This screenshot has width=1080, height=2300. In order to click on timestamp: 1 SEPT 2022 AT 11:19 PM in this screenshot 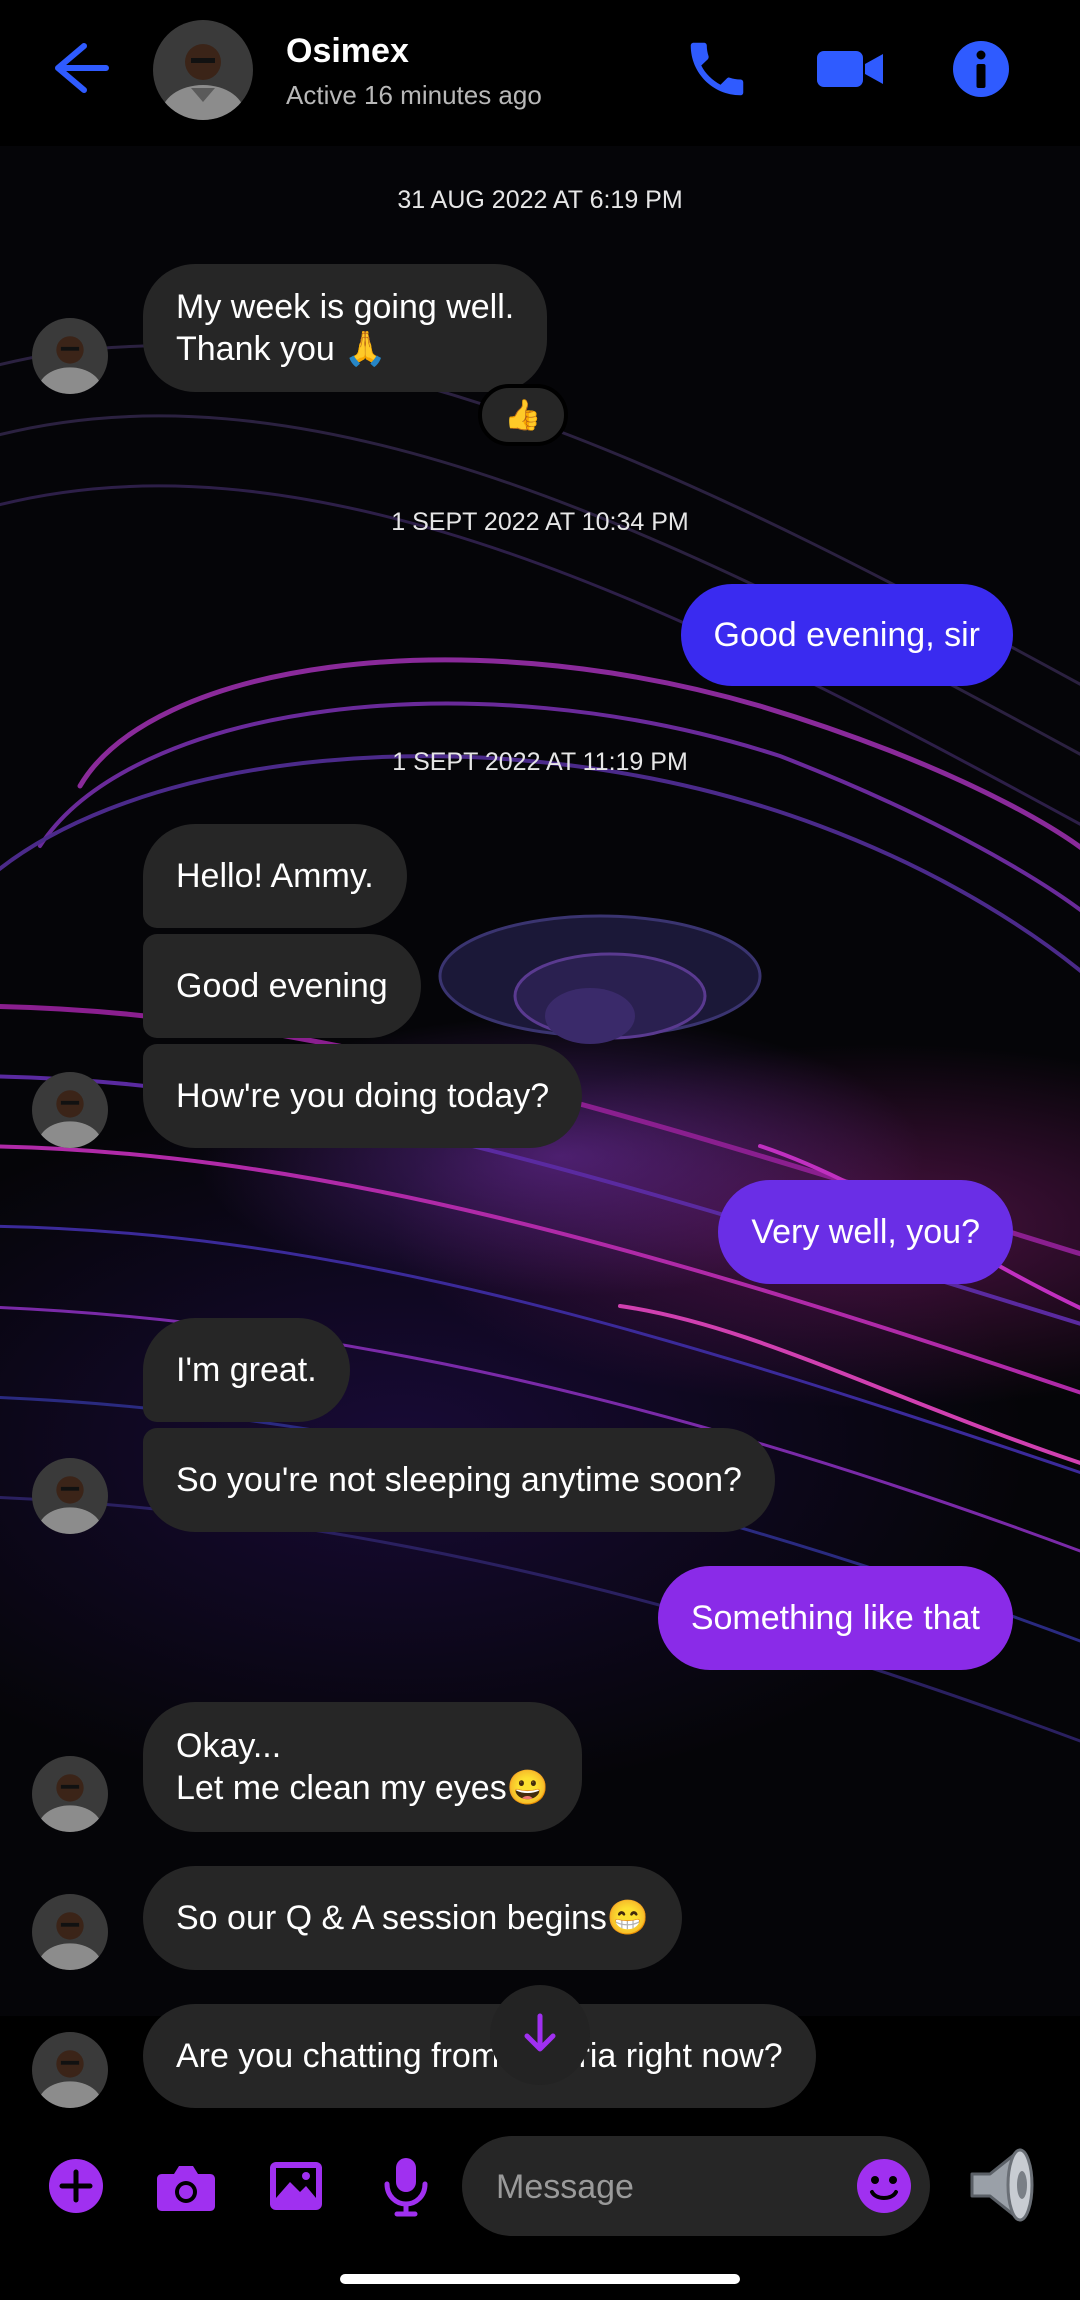, I will do `click(540, 762)`.